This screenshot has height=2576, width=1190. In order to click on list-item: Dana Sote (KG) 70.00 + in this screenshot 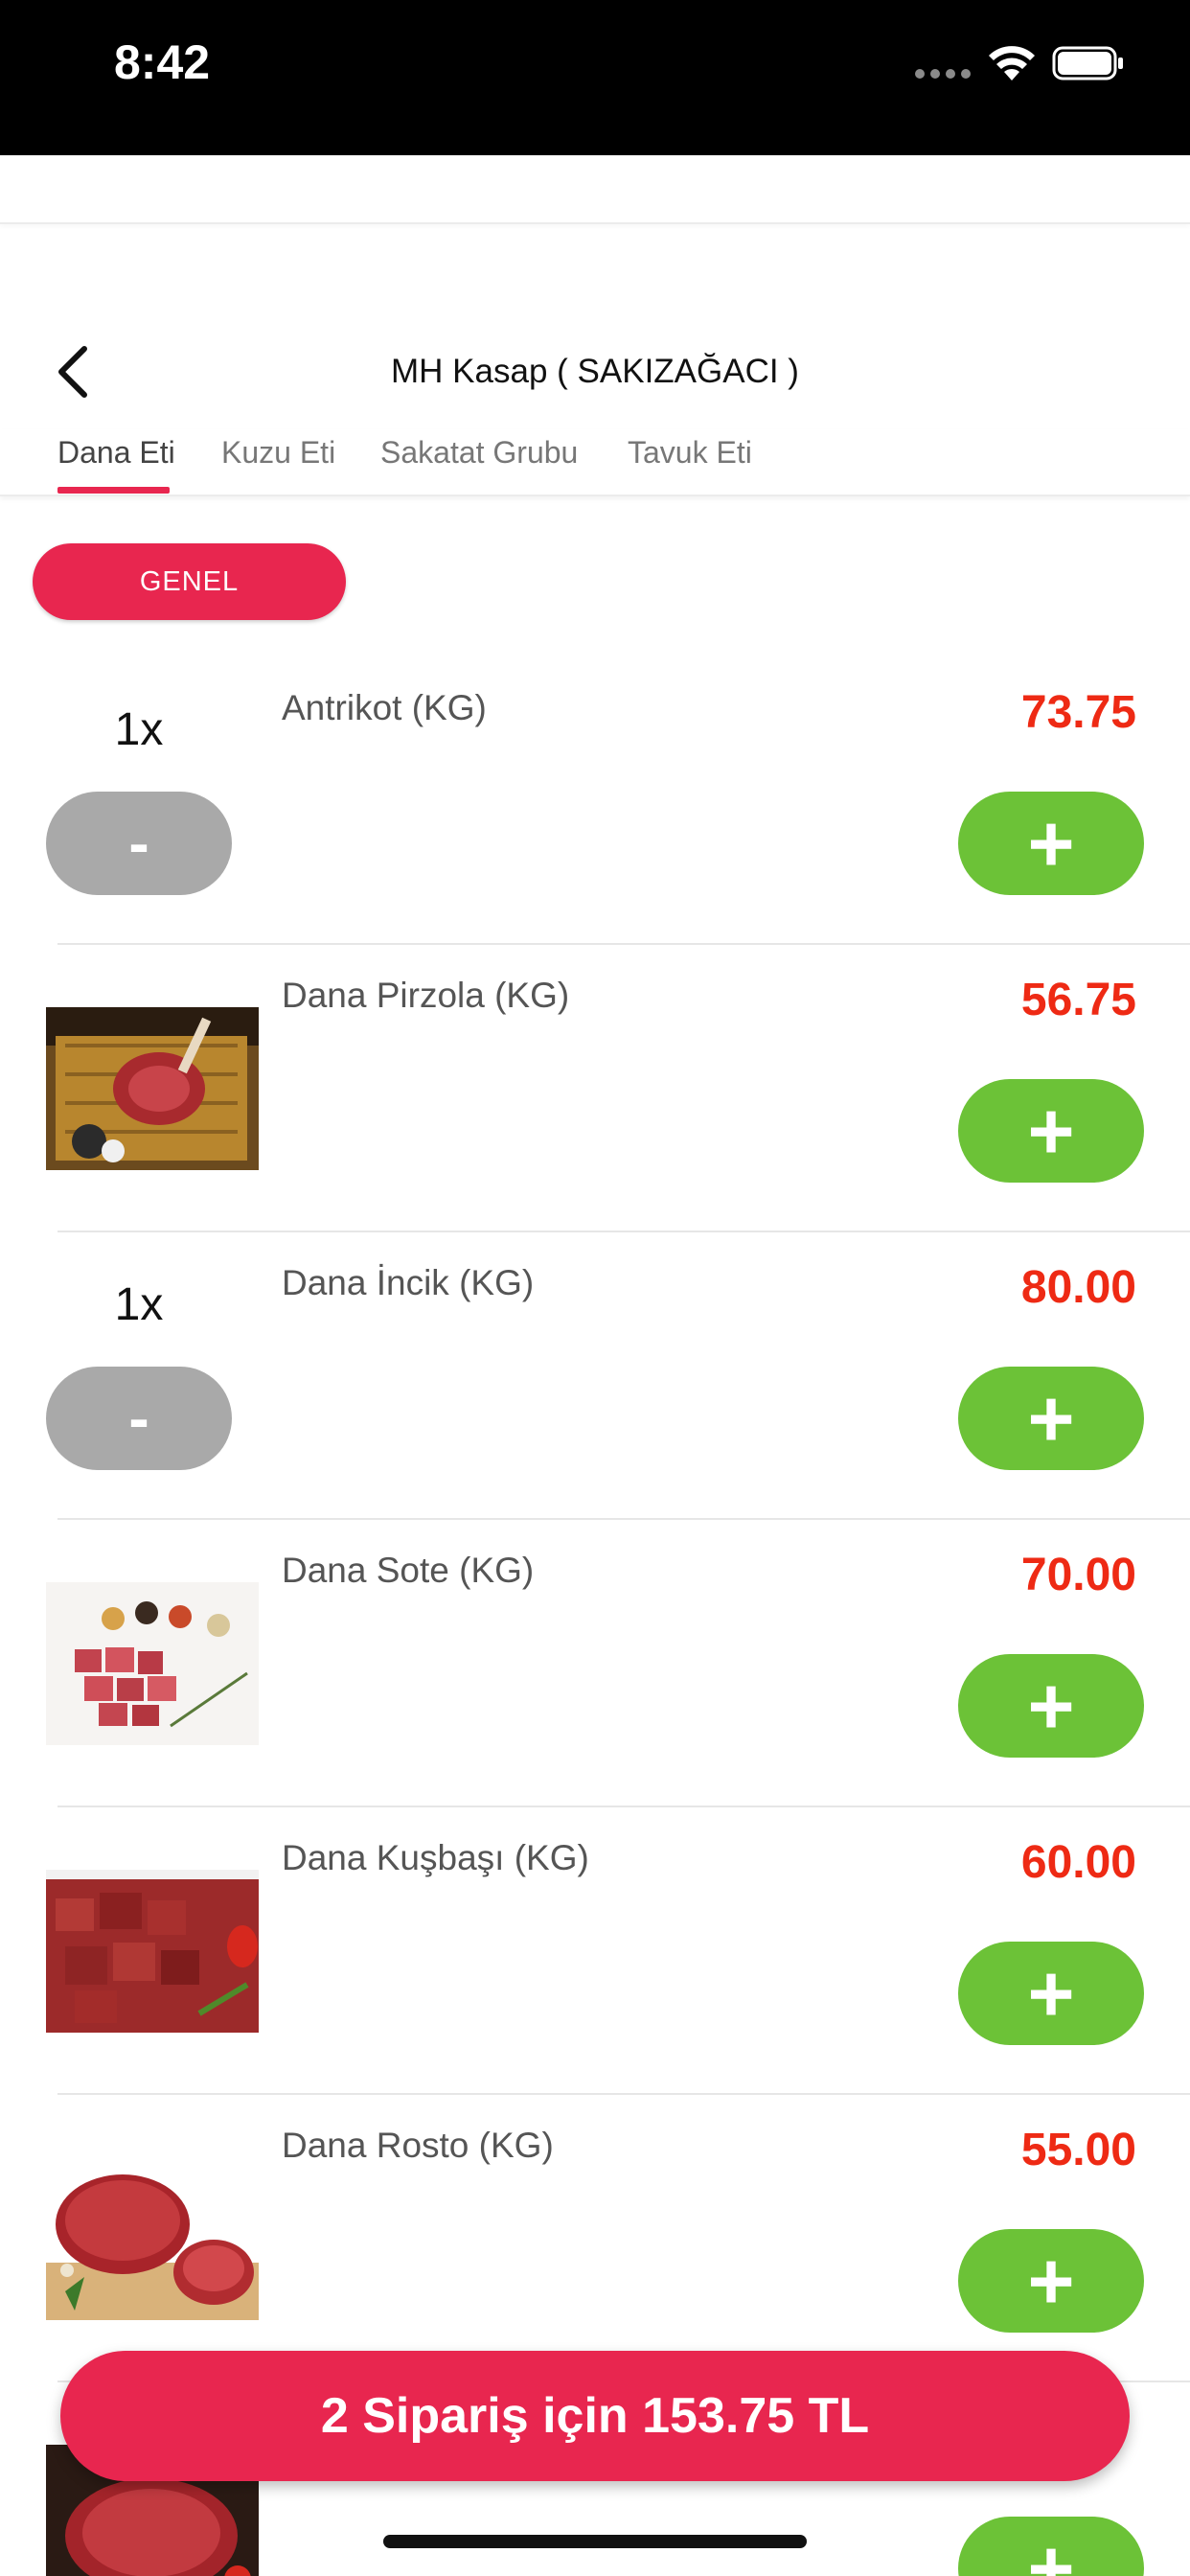, I will do `click(595, 1663)`.